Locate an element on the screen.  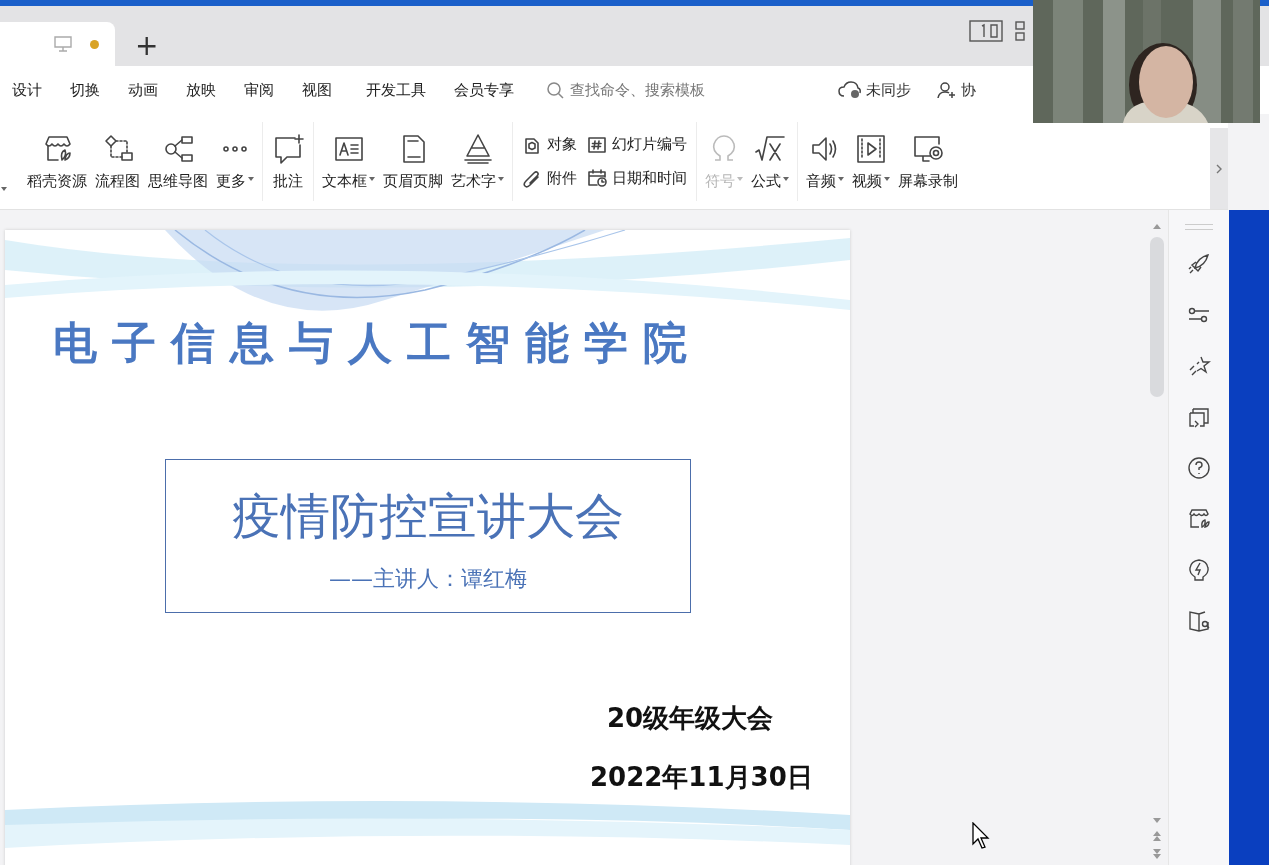
book-search-icon is located at coordinates (1199, 621).